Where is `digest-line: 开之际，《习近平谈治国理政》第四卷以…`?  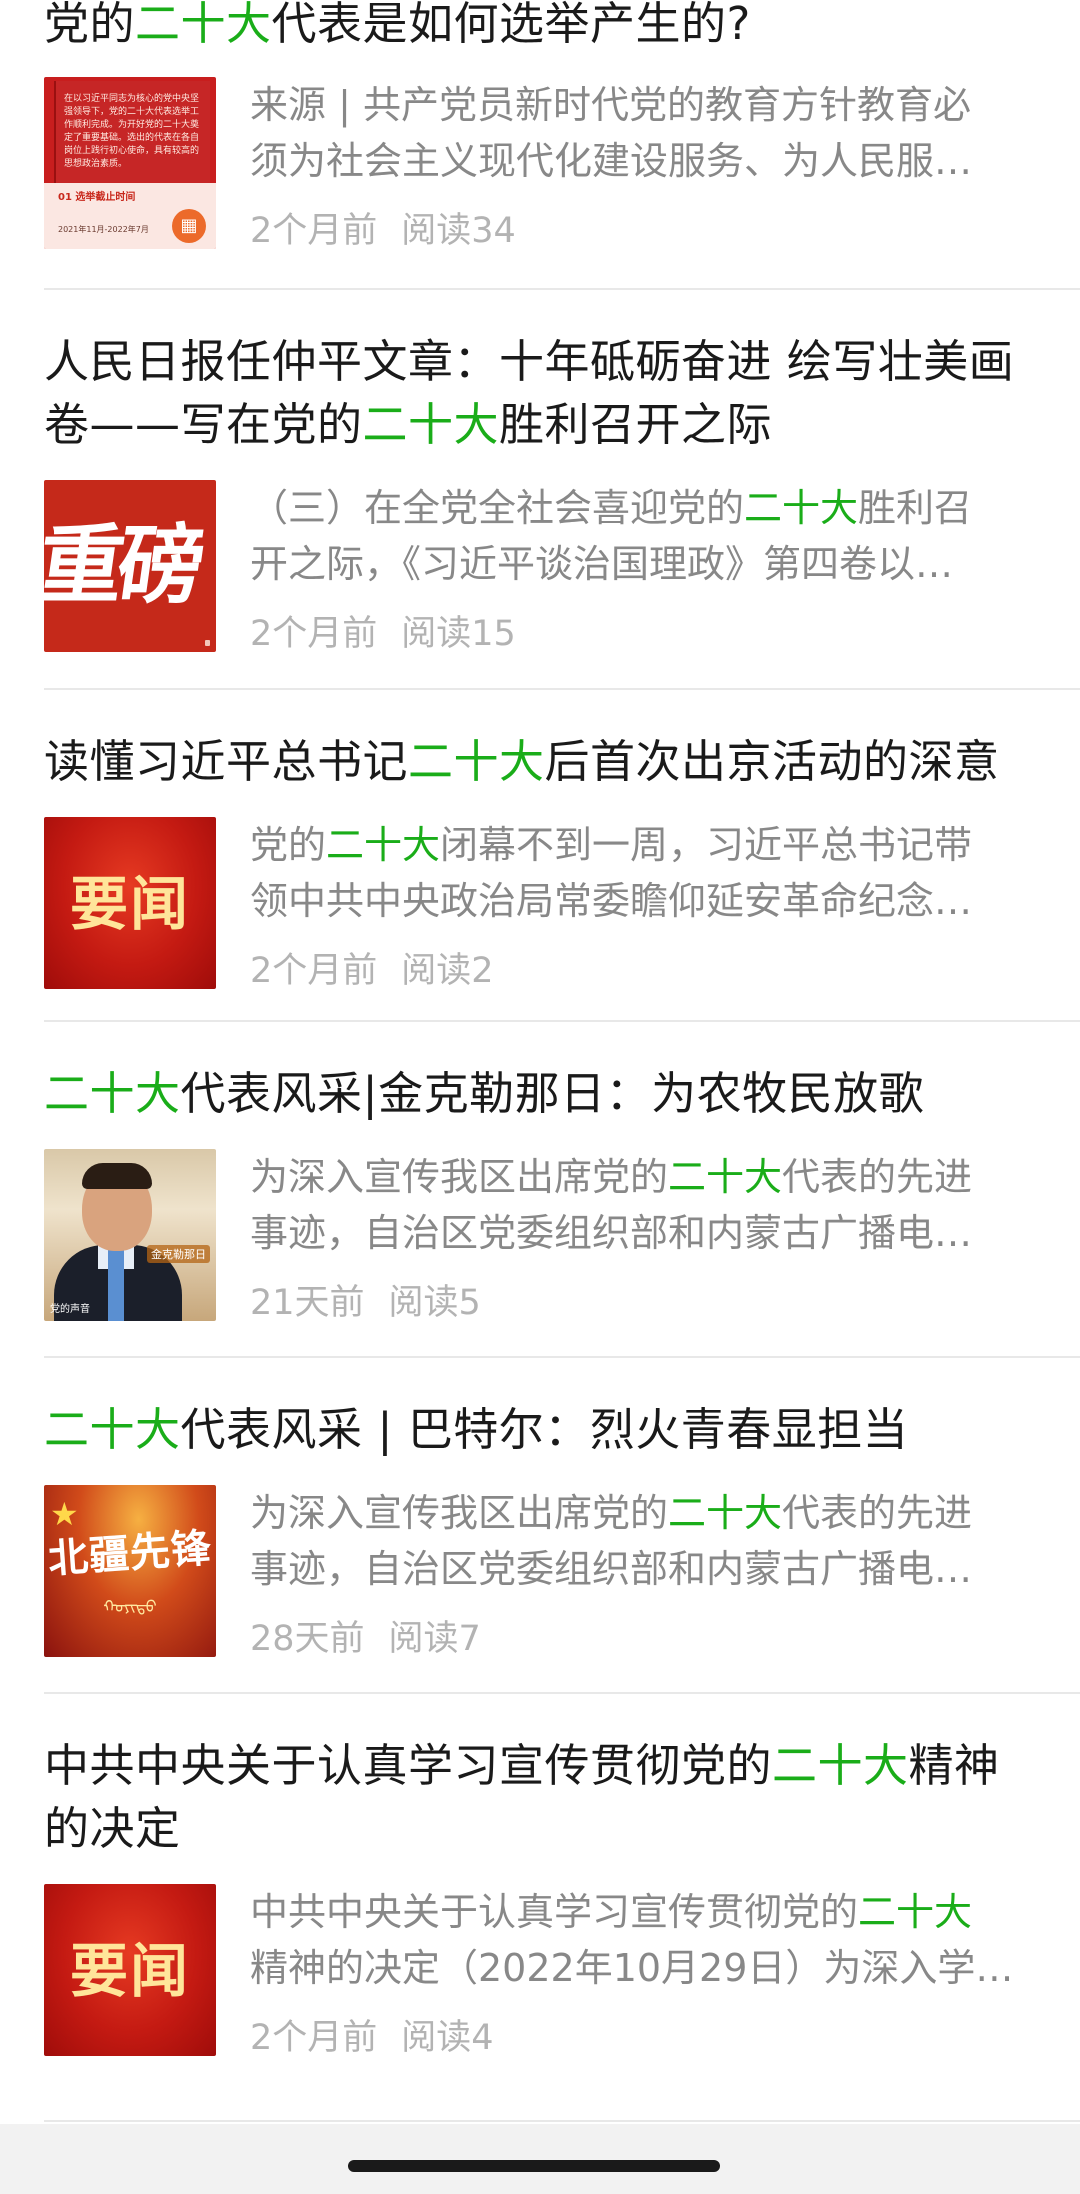
digest-line: 开之际，《习近平谈治国理政》第四卷以… is located at coordinates (650, 564).